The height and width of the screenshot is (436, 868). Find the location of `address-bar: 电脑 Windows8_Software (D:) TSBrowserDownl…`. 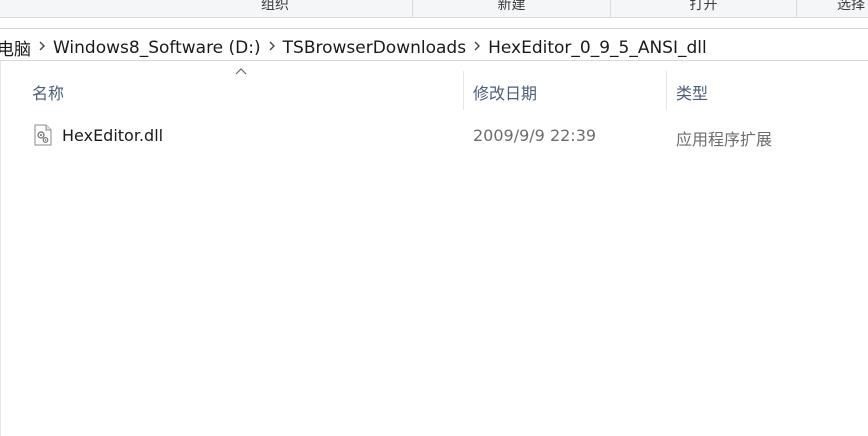

address-bar: 电脑 Windows8_Software (D:) TSBrowserDownl… is located at coordinates (434, 44).